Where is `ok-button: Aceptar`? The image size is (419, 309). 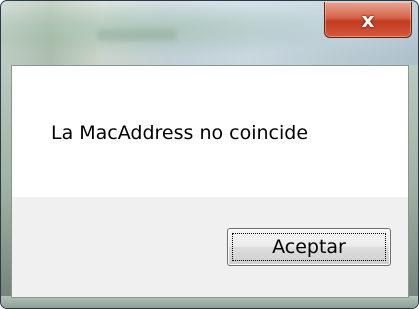 ok-button: Aceptar is located at coordinates (309, 247).